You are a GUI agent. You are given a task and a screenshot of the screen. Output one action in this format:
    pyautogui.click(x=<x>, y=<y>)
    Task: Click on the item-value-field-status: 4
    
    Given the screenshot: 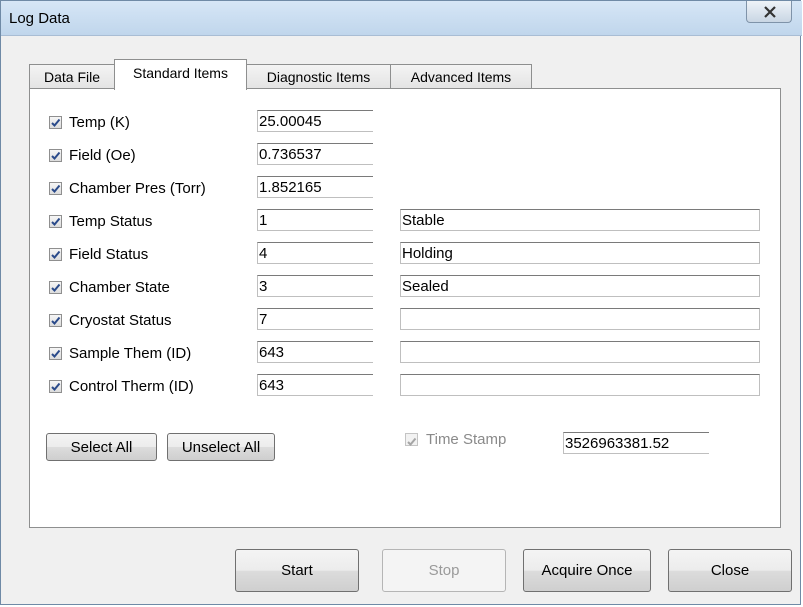 What is the action you would take?
    pyautogui.click(x=315, y=253)
    